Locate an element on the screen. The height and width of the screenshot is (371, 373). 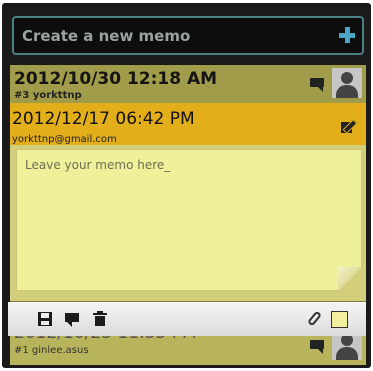
memo-author: #3 yorkttnp is located at coordinates (48, 95).